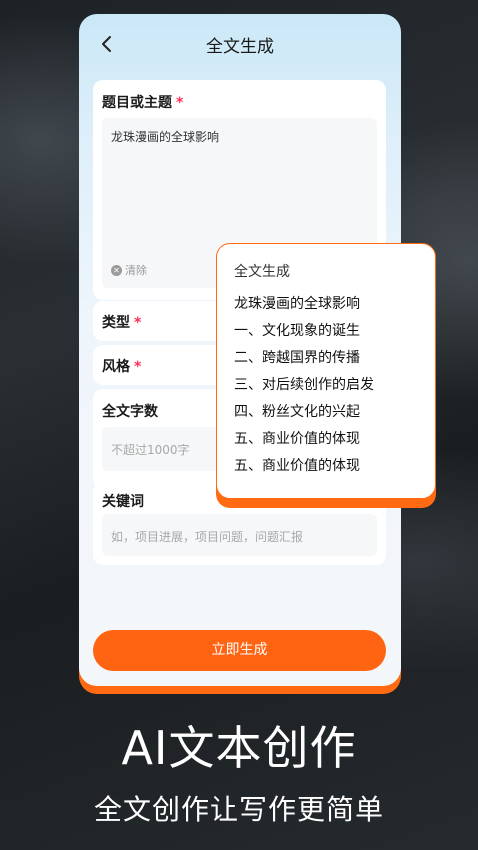 The width and height of the screenshot is (478, 850). What do you see at coordinates (240, 47) in the screenshot?
I see `page-title: 全文生成` at bounding box center [240, 47].